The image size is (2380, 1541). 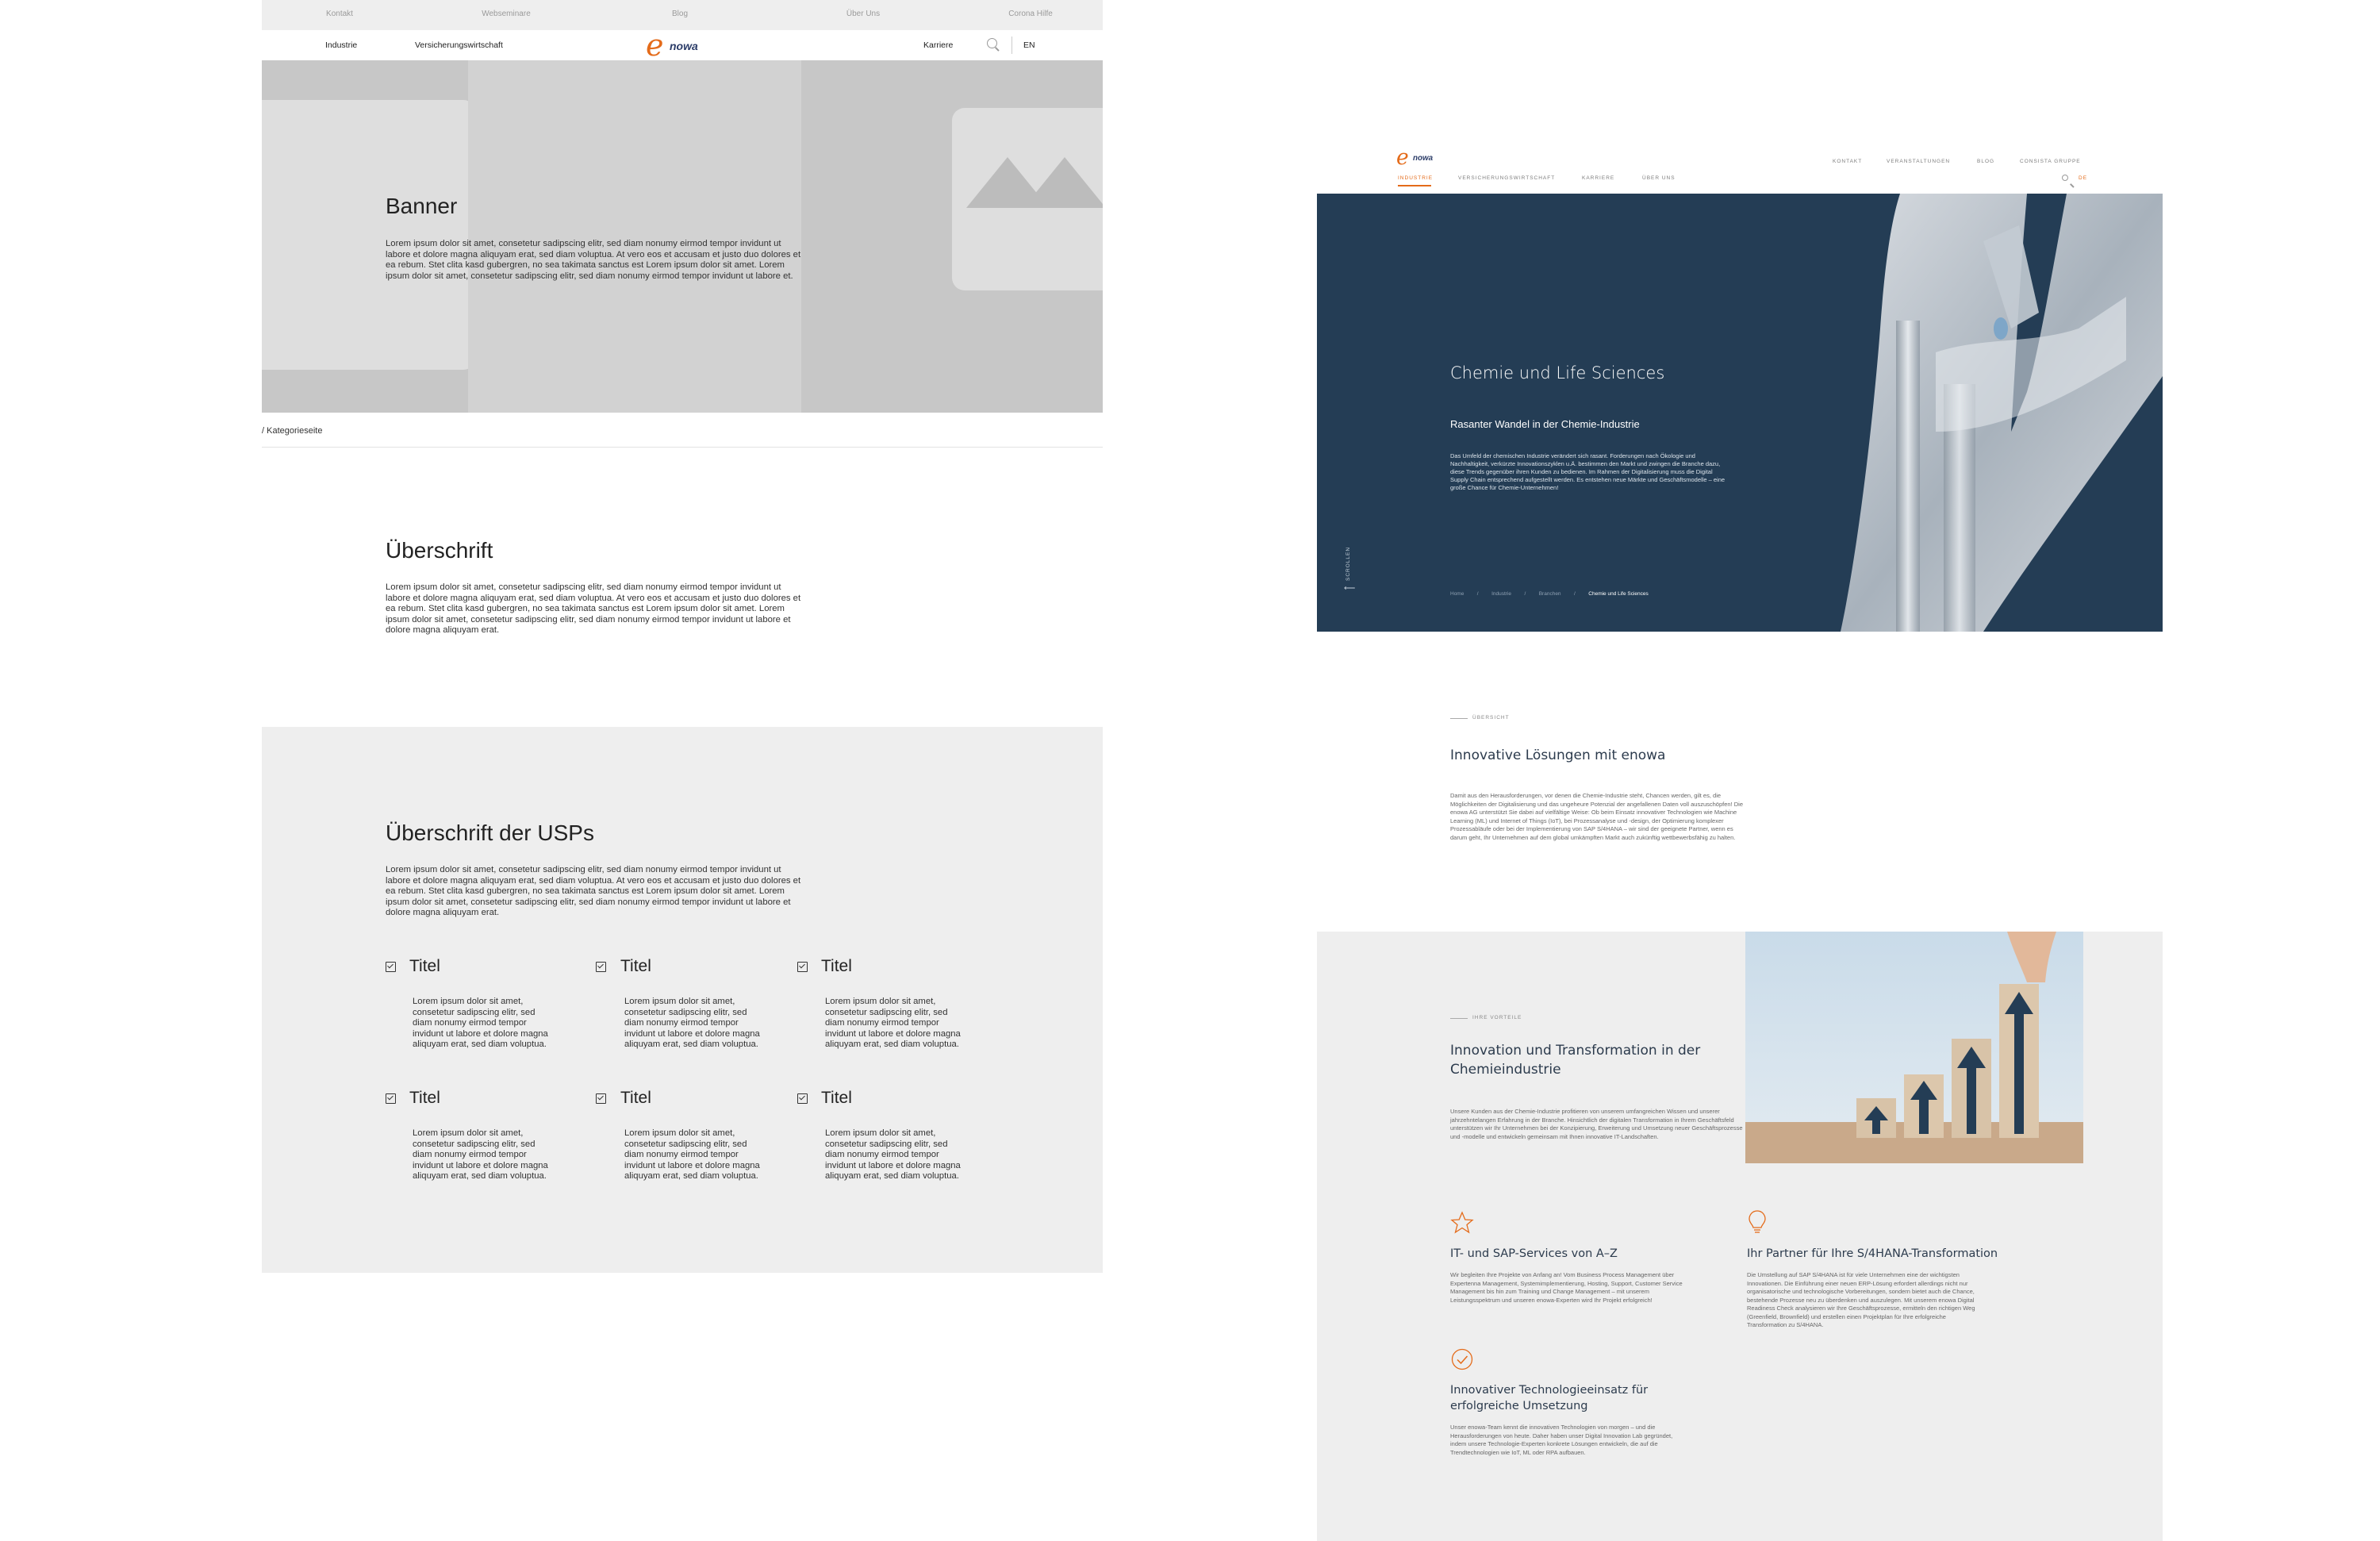 What do you see at coordinates (2002, 413) in the screenshot?
I see `hero-lab-image` at bounding box center [2002, 413].